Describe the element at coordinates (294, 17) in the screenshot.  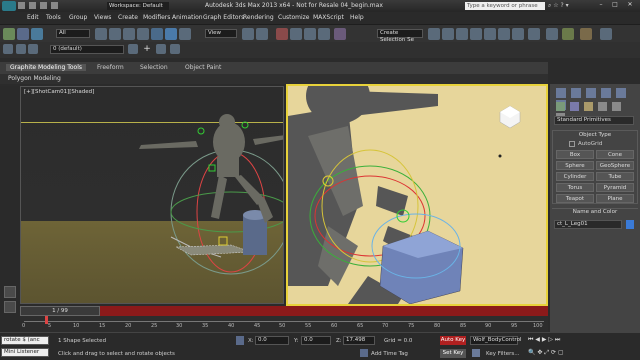
I see `menu-customize: Customize` at that location.